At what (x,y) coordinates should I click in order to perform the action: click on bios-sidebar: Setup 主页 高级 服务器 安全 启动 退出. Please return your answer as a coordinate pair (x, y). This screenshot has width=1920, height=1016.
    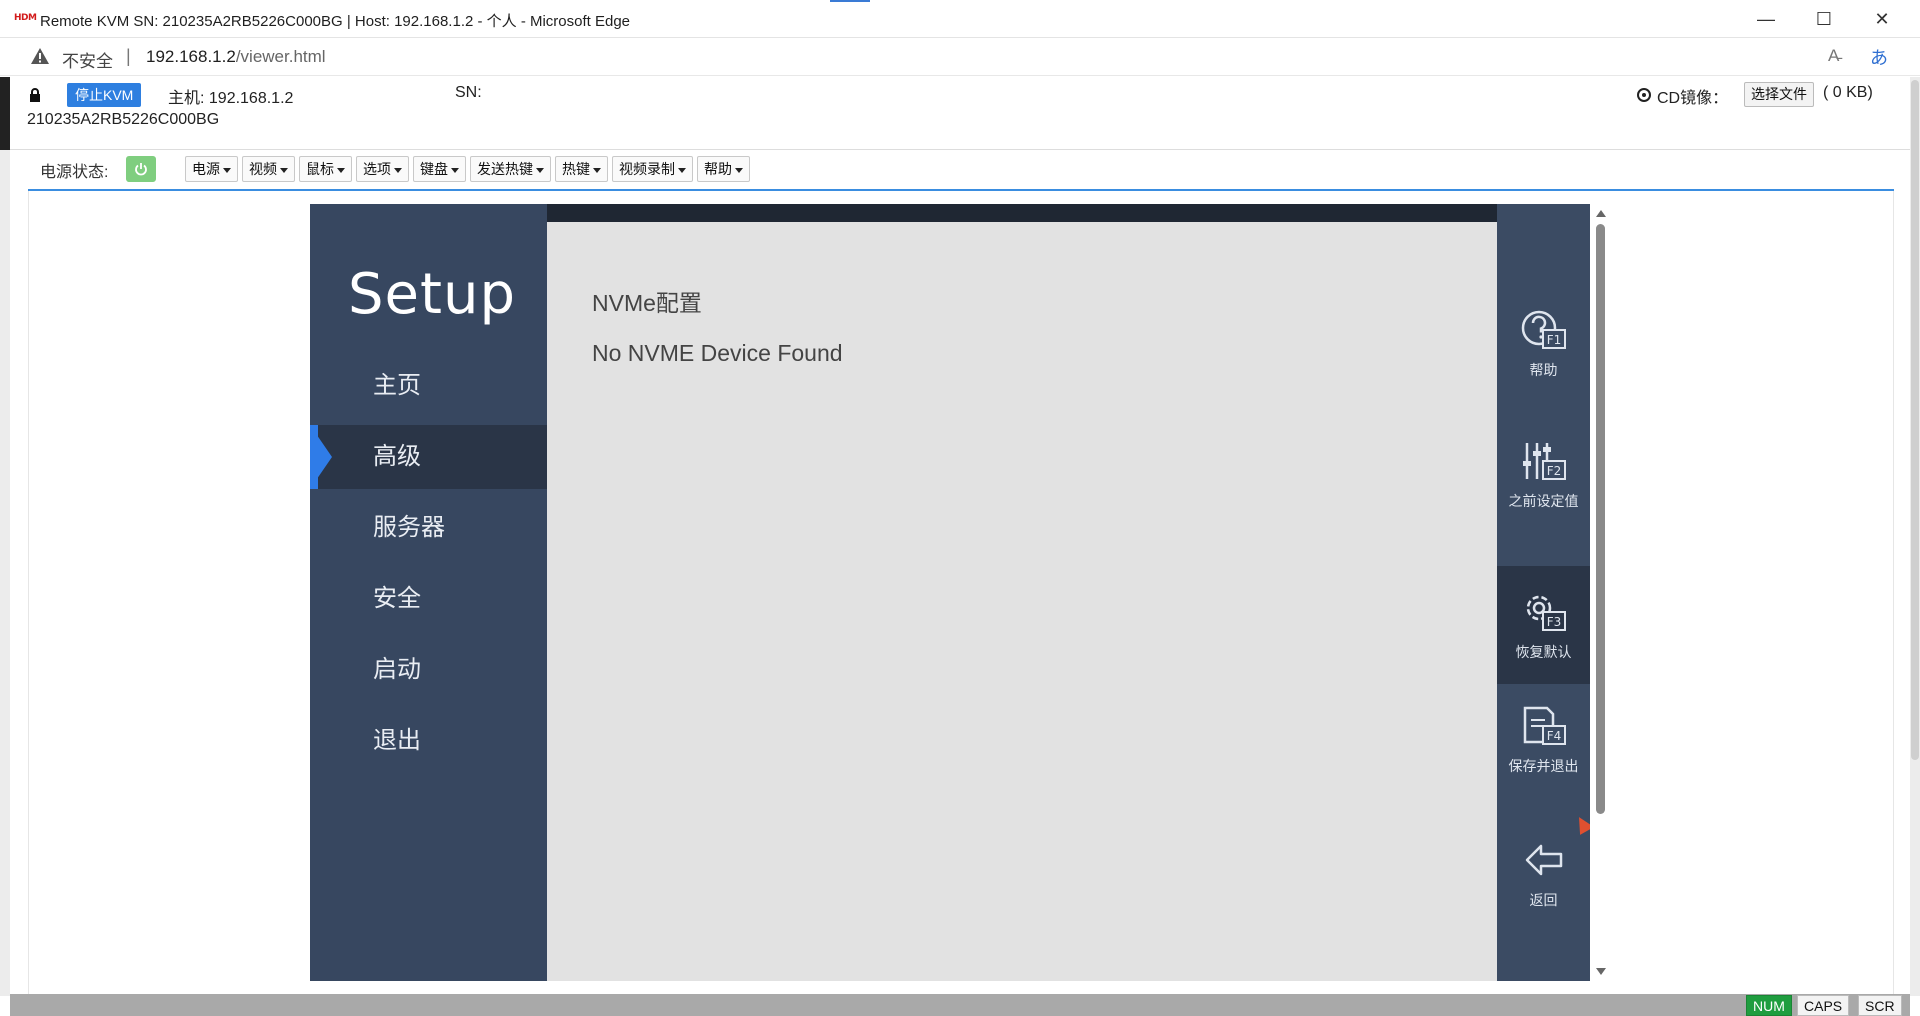
    Looking at the image, I should click on (428, 592).